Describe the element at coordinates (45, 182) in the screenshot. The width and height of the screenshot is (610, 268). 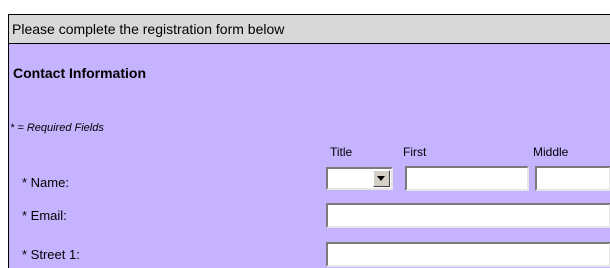
I see `name-label: * Name:` at that location.